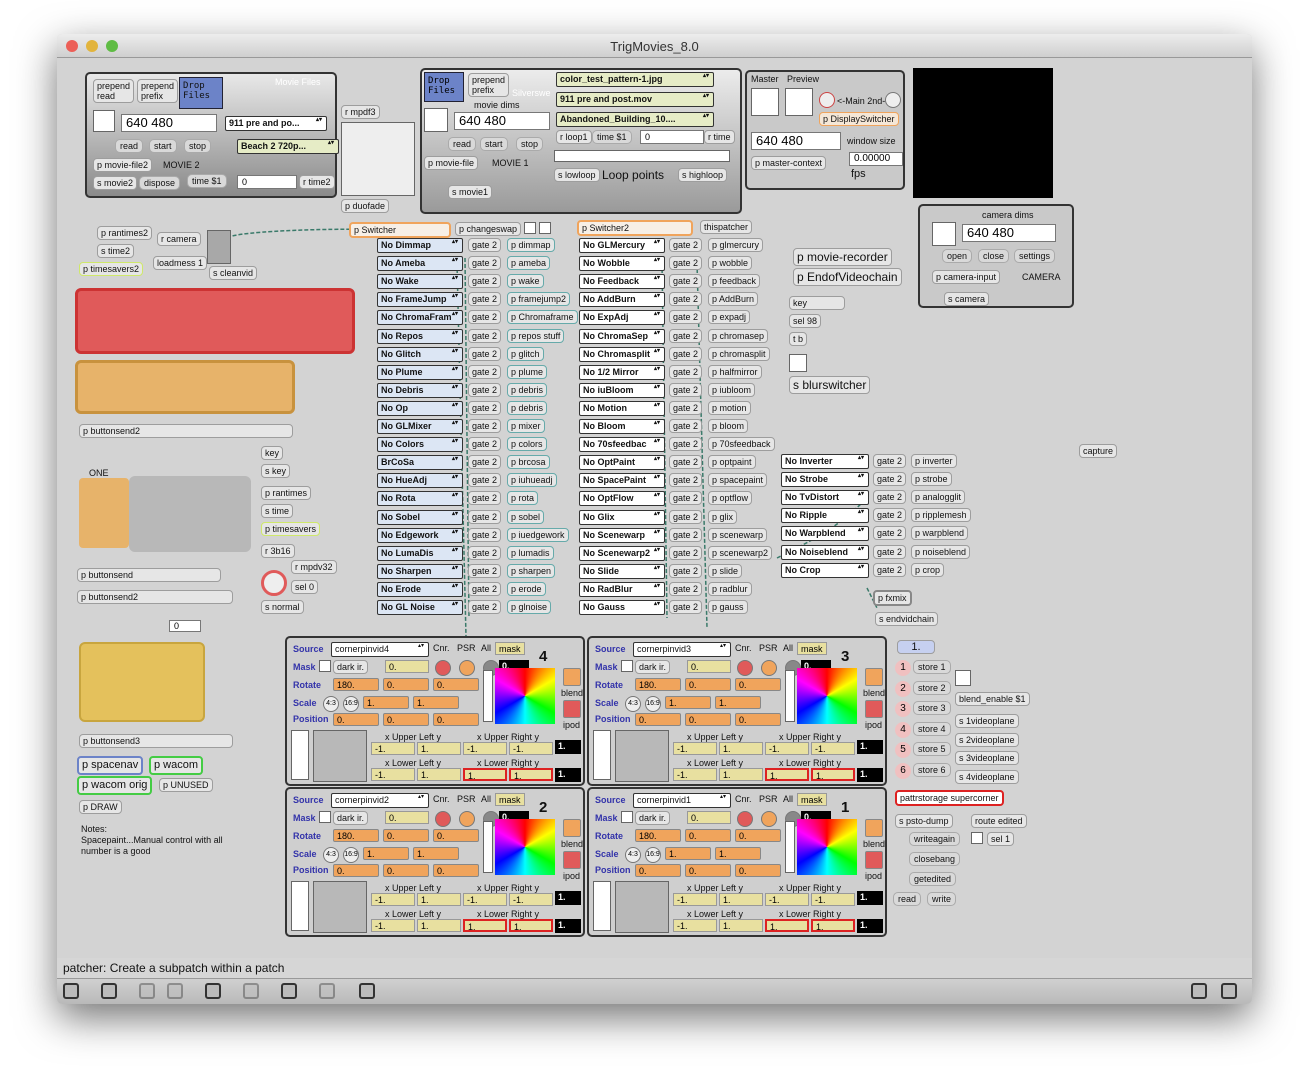 The image size is (1309, 1083). Describe the element at coordinates (893, 100) in the screenshot. I see `second-toggle` at that location.